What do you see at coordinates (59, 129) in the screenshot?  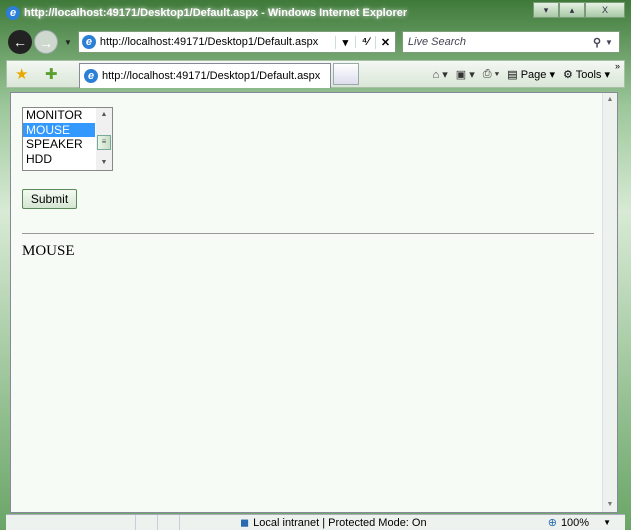 I see `list-option-selected: MOUSE` at bounding box center [59, 129].